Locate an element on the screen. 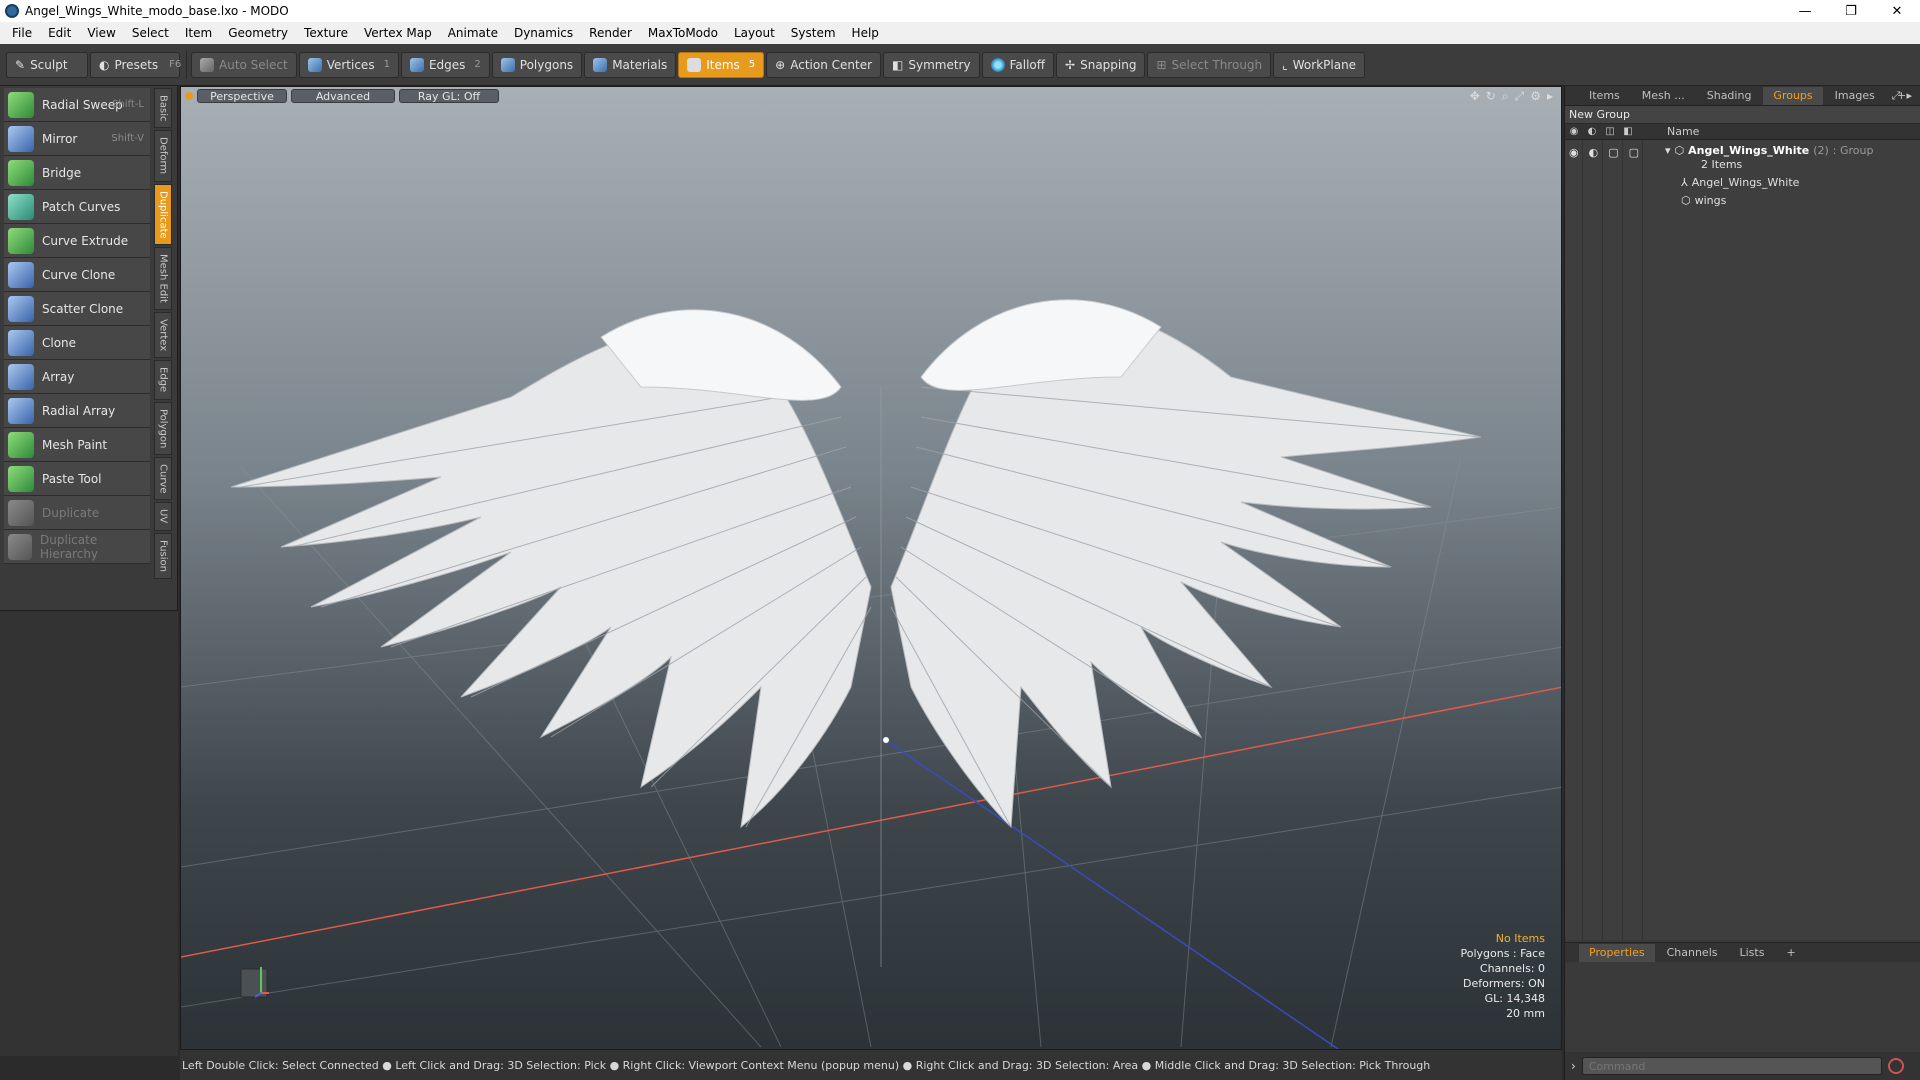 The width and height of the screenshot is (1920, 1080). edges-button: Edges 2 is located at coordinates (445, 64).